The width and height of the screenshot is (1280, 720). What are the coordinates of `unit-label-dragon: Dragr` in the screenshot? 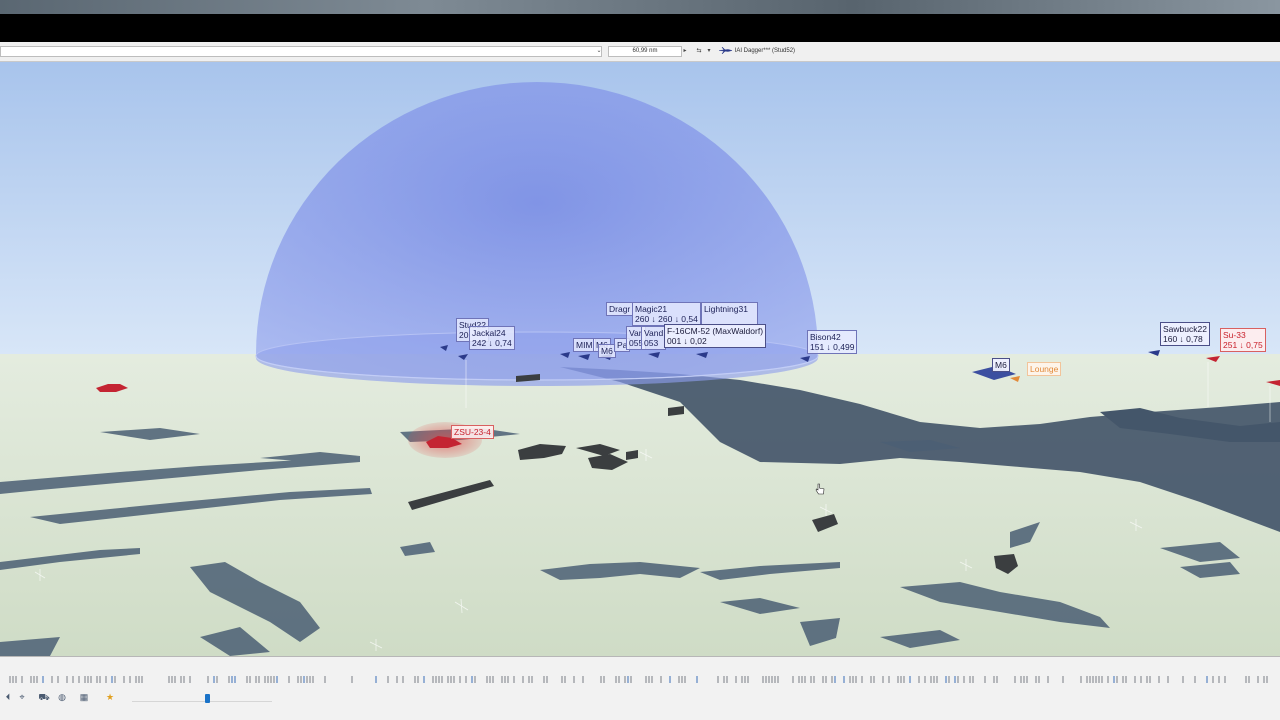 It's located at (620, 309).